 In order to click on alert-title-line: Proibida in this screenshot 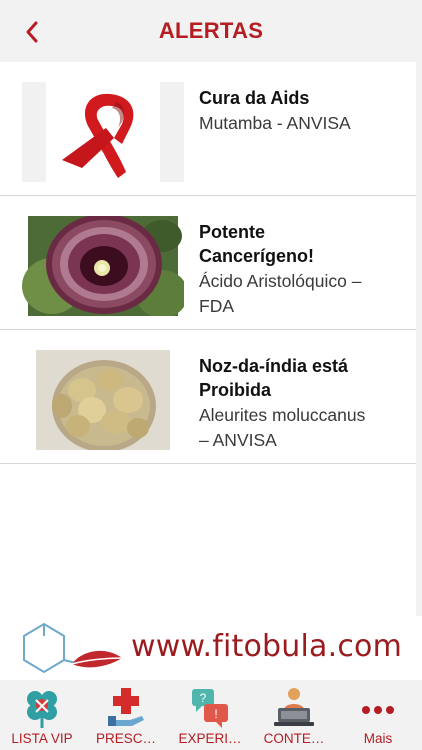, I will do `click(235, 390)`.